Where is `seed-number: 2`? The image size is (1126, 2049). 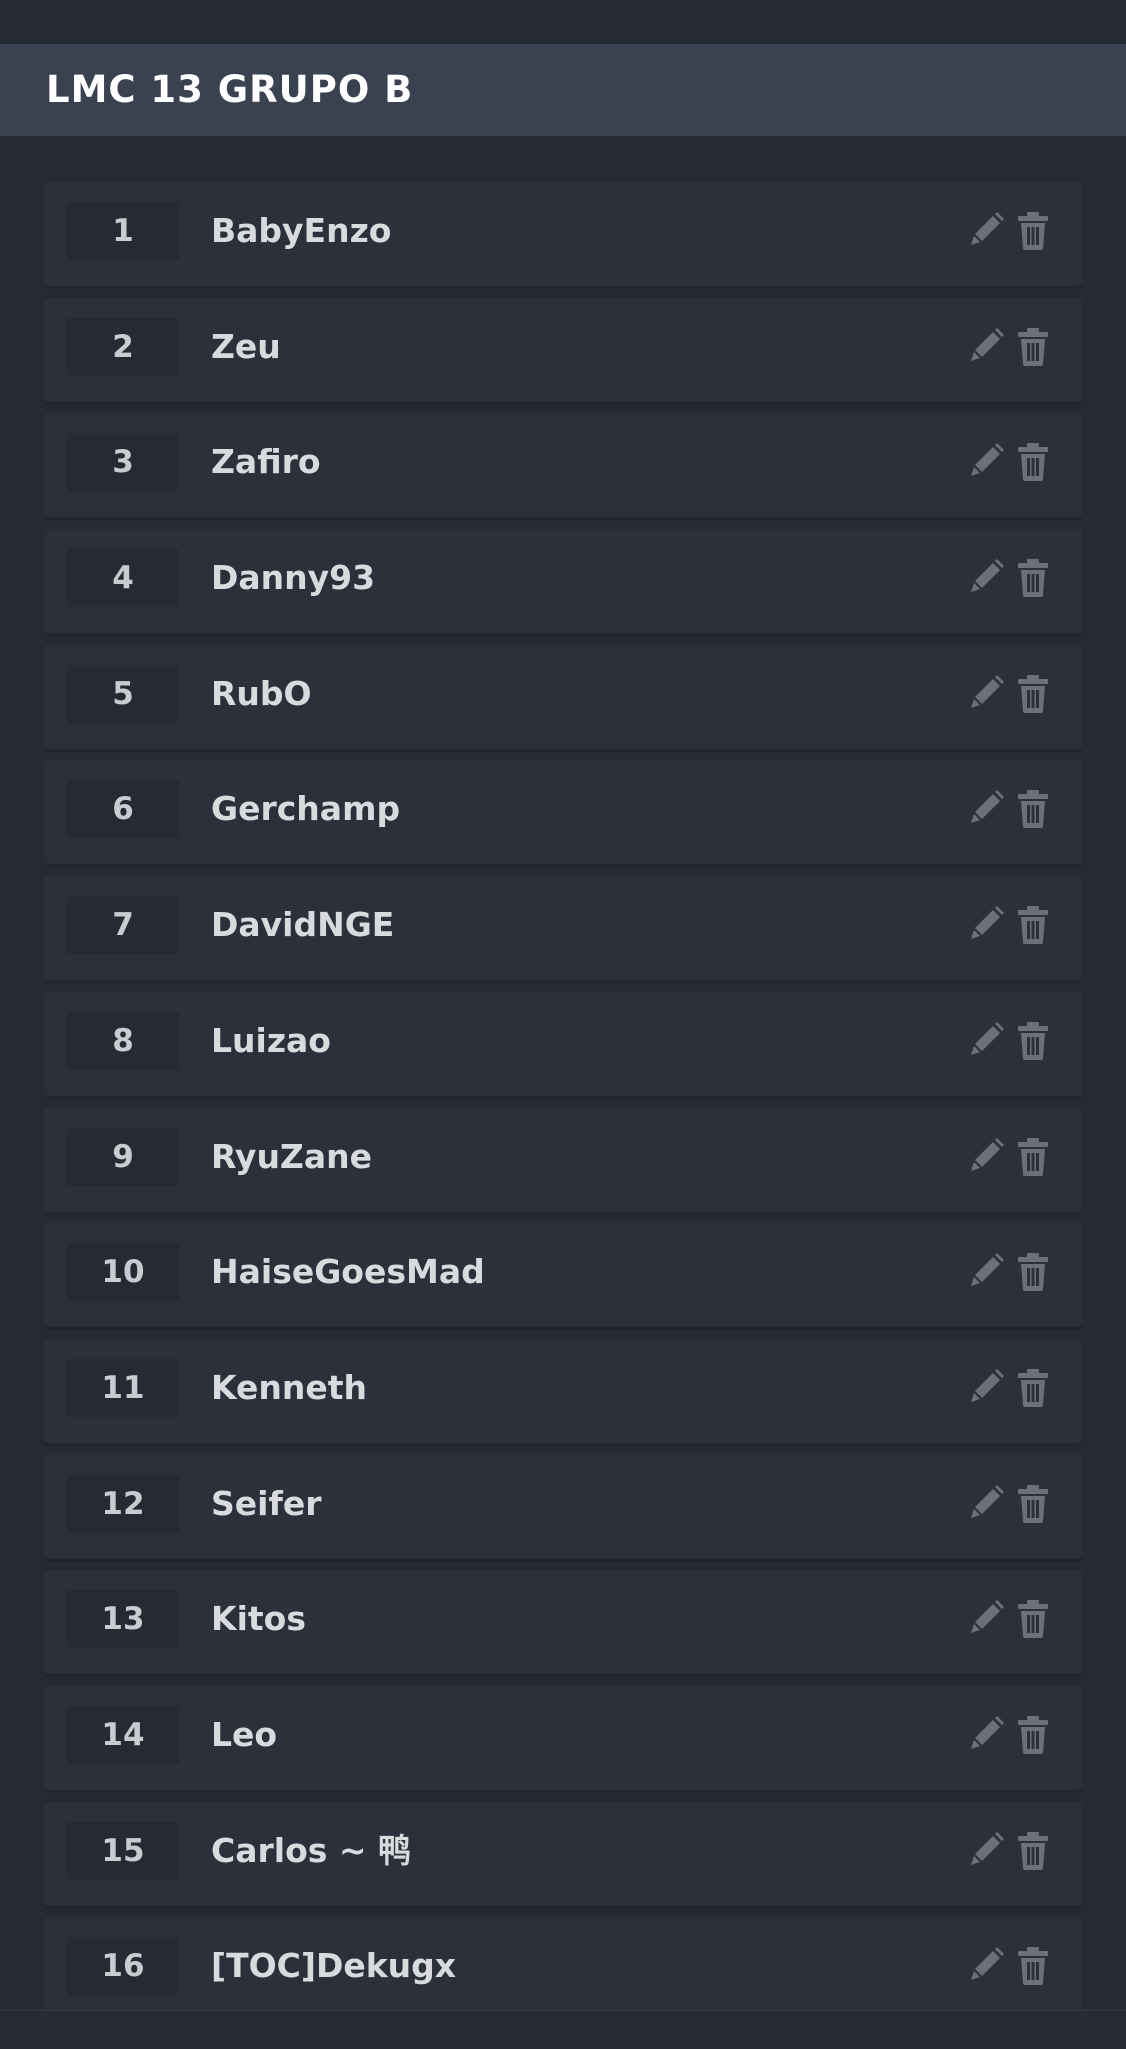 seed-number: 2 is located at coordinates (123, 346).